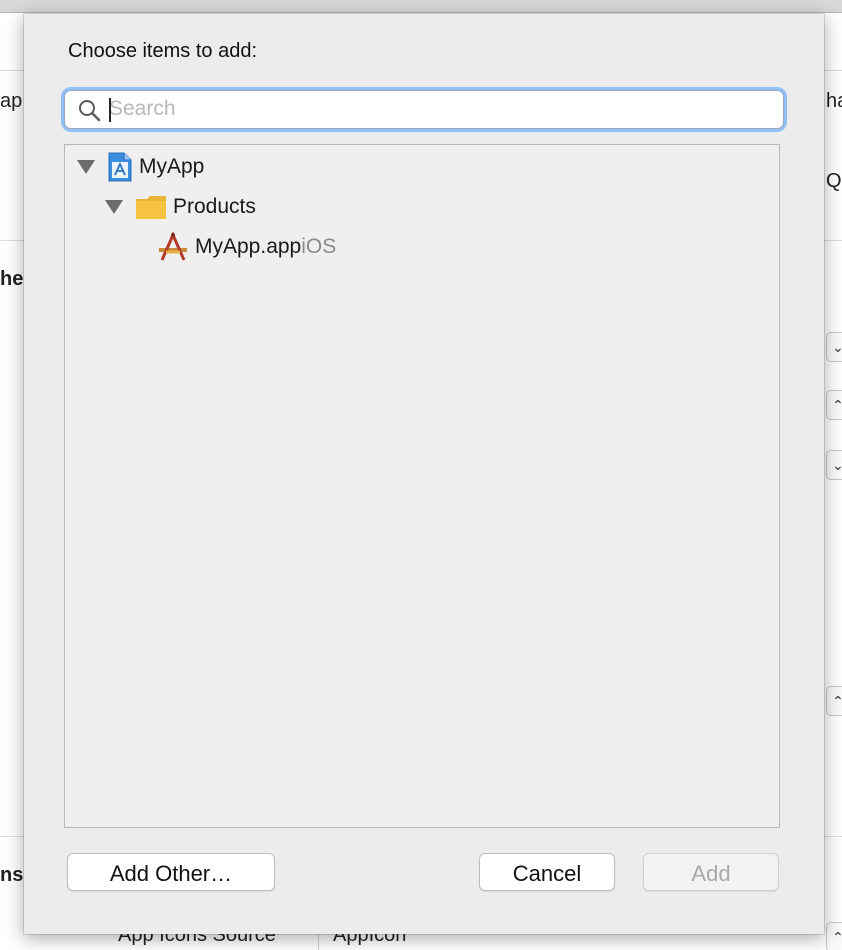 Image resolution: width=842 pixels, height=950 pixels. What do you see at coordinates (834, 101) in the screenshot?
I see `background-text-fragment: ha` at bounding box center [834, 101].